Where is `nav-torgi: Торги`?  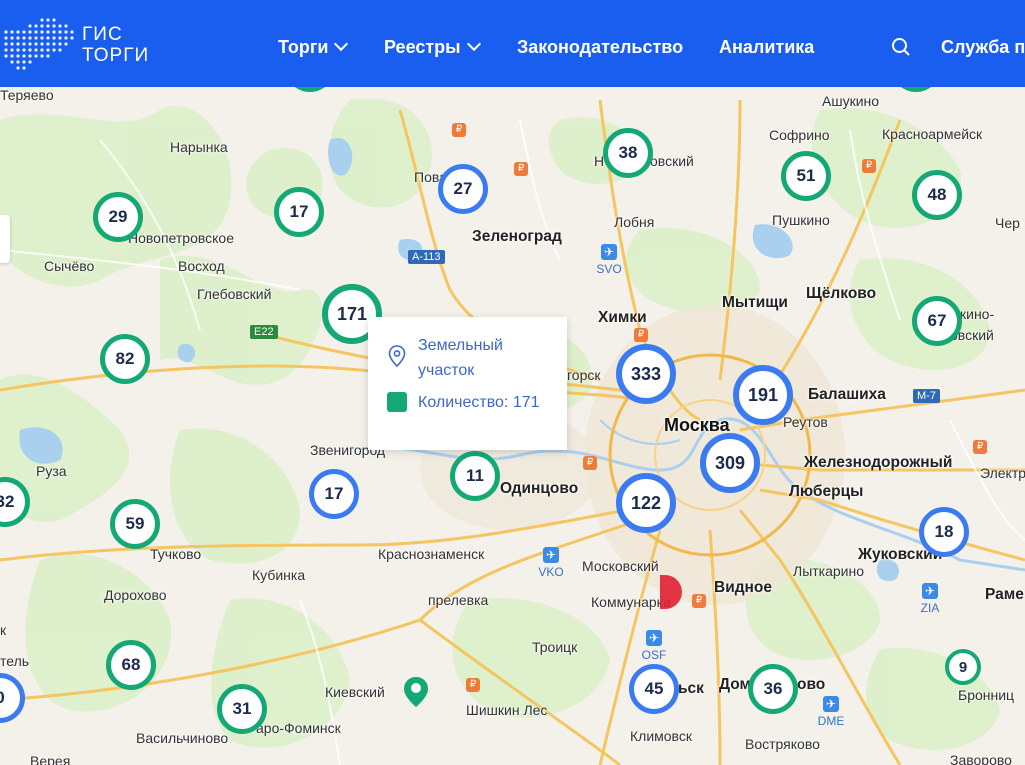
nav-torgi: Торги is located at coordinates (313, 46).